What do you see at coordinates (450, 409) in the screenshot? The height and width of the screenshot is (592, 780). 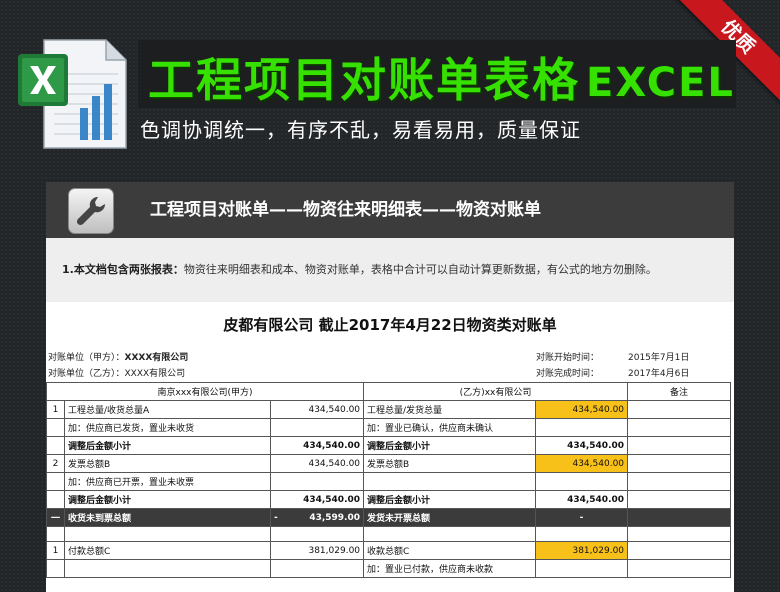 I see `b-item: 工程总量/发货总量` at bounding box center [450, 409].